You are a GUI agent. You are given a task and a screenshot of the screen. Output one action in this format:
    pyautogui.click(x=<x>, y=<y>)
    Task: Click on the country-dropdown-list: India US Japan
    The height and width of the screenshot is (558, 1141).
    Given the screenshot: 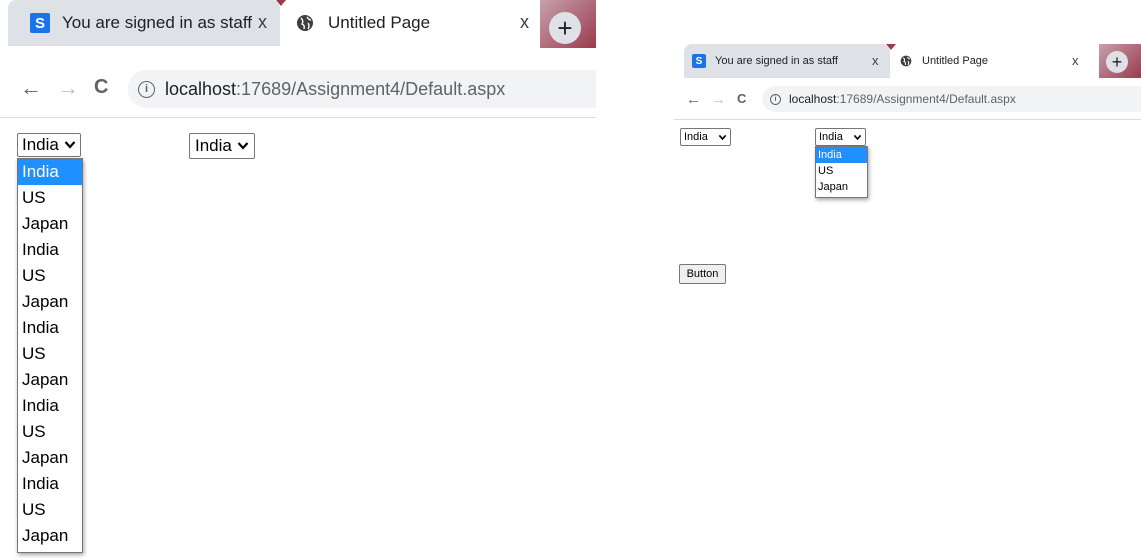 What is the action you would take?
    pyautogui.click(x=841, y=172)
    